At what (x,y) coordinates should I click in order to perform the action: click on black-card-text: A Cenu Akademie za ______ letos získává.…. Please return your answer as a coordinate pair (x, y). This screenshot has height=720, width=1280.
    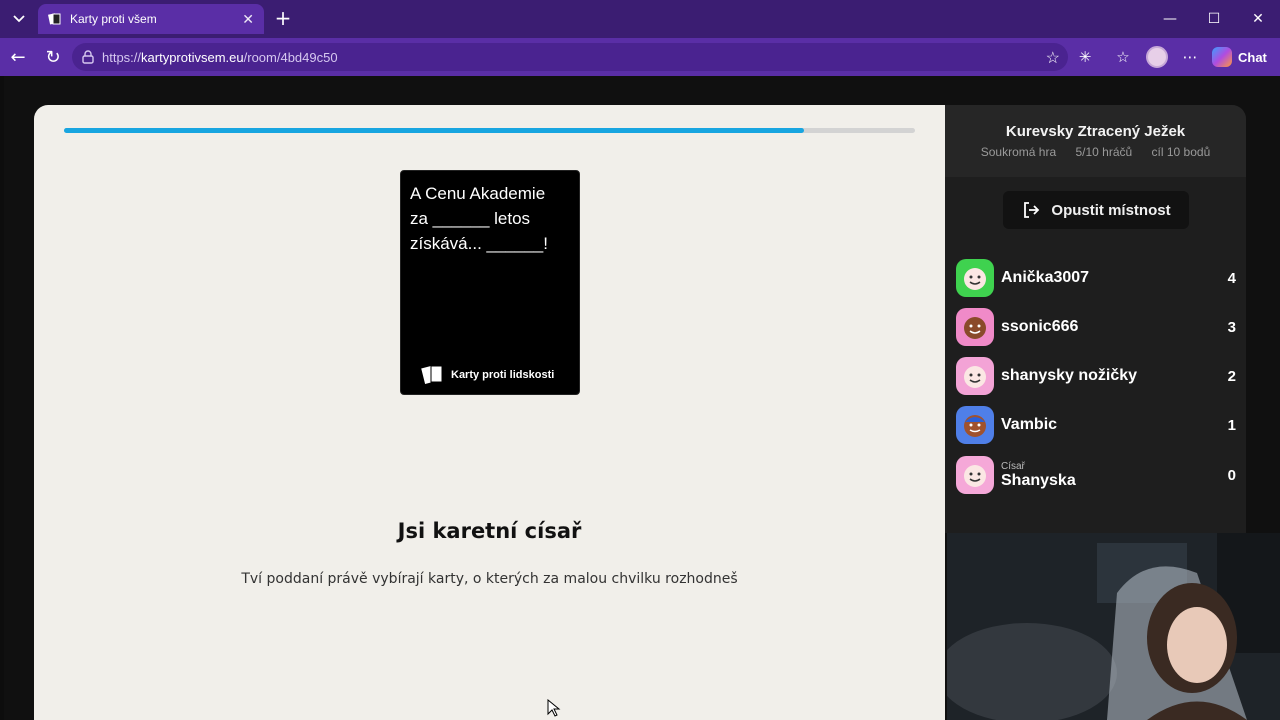
    Looking at the image, I should click on (479, 218).